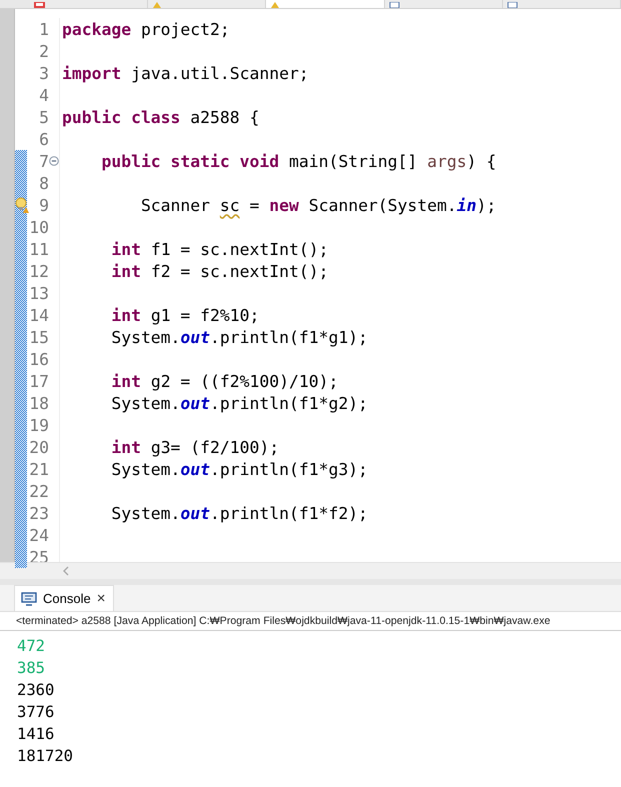 The height and width of the screenshot is (787, 621). Describe the element at coordinates (219, 73) in the screenshot. I see `code-text: java.util.Scanner;` at that location.